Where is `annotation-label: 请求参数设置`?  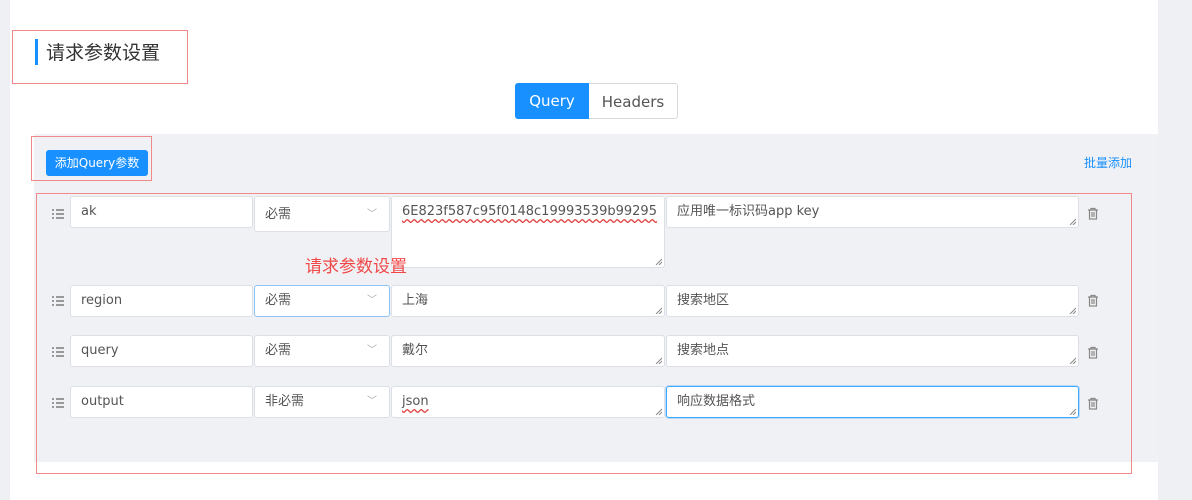 annotation-label: 请求参数设置 is located at coordinates (356, 267).